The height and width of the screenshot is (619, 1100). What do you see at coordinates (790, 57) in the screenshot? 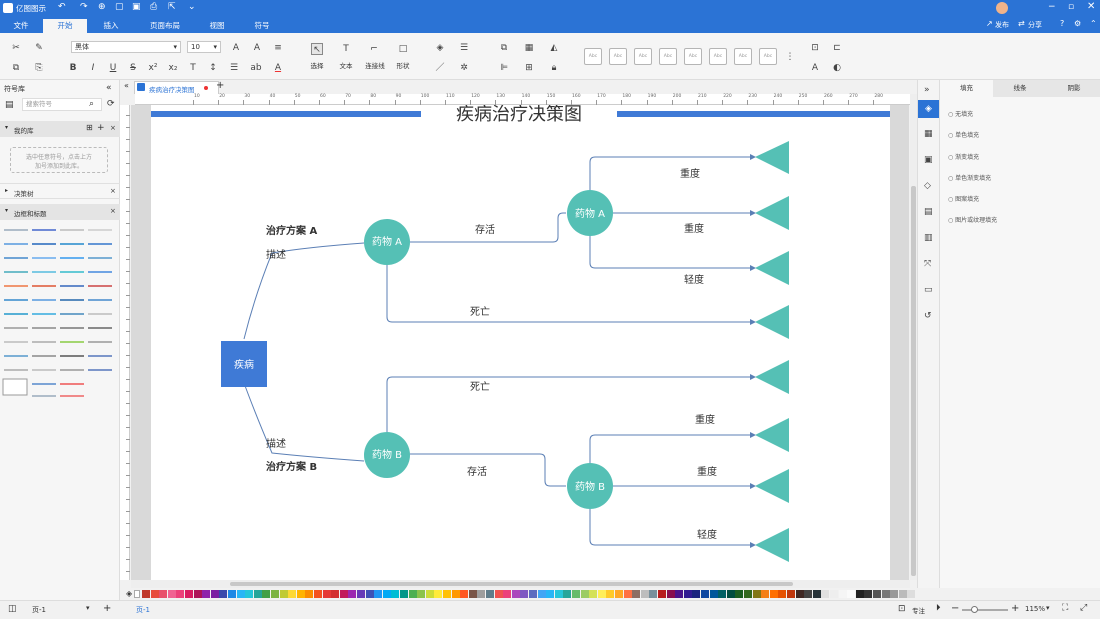
I see `style-scroll-icon: ⋮` at bounding box center [790, 57].